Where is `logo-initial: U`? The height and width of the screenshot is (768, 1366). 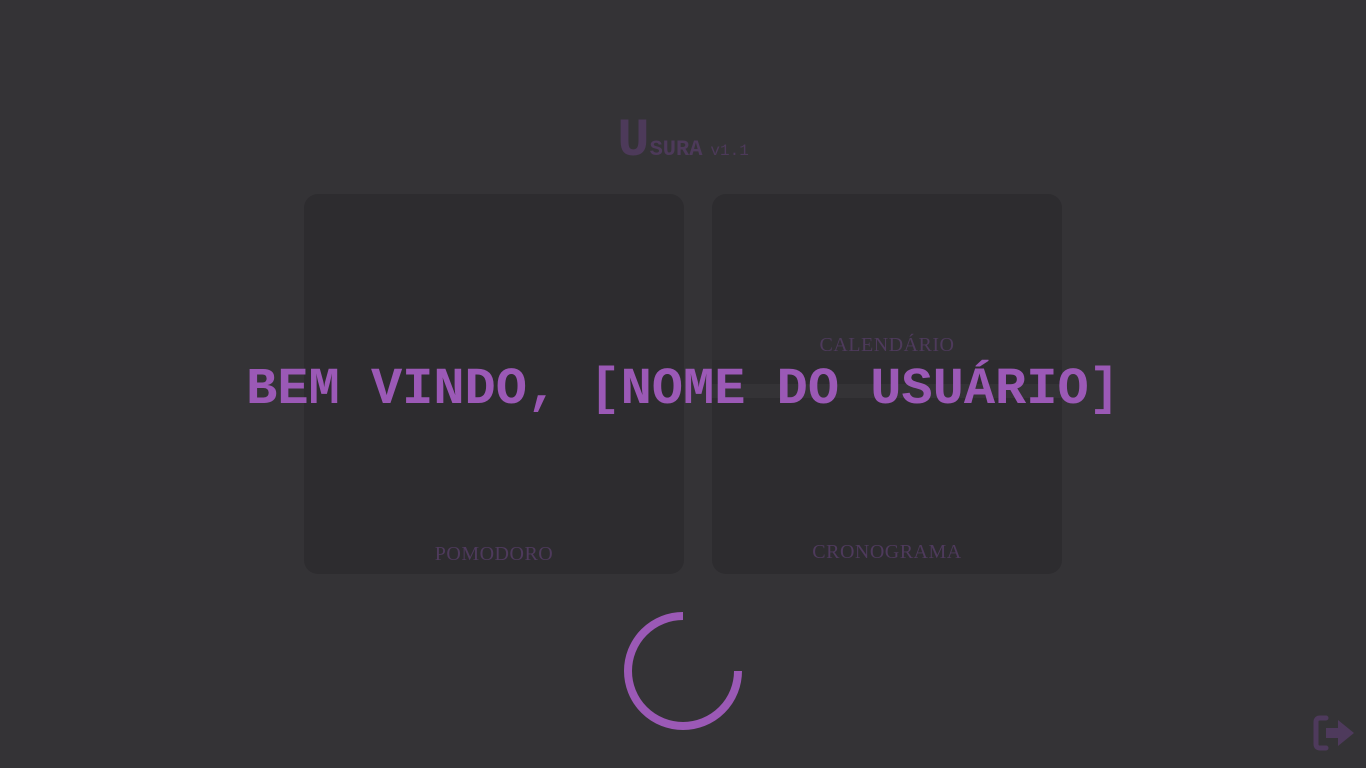
logo-initial: U is located at coordinates (633, 141).